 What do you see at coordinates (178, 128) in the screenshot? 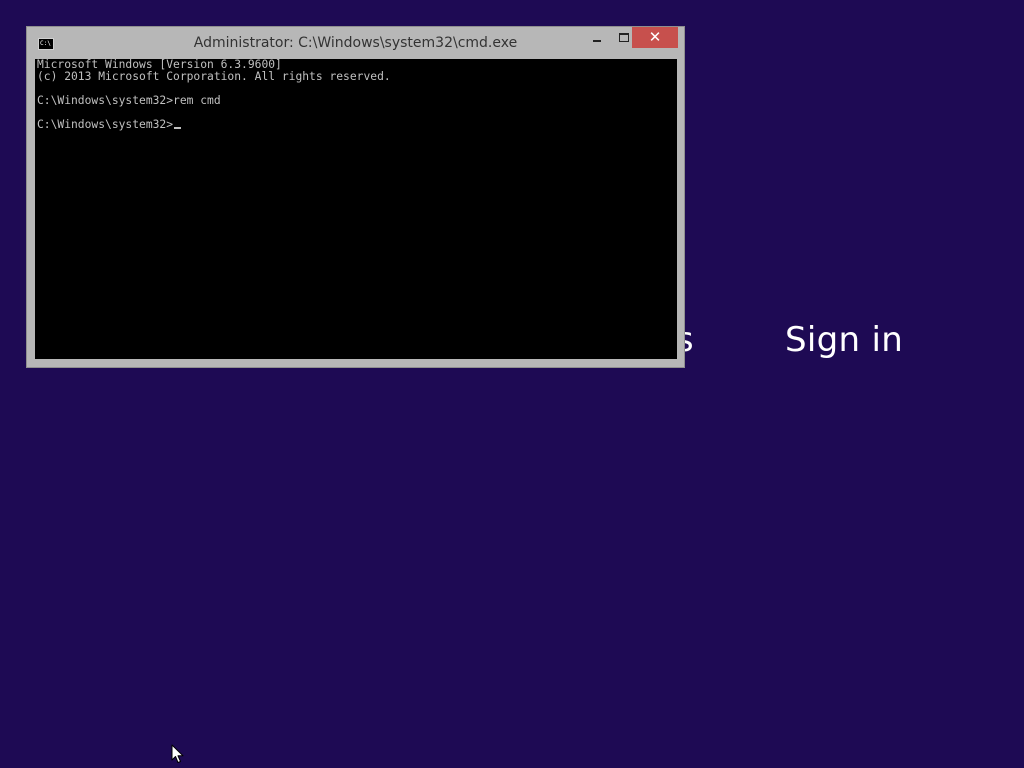
I see `text-cursor` at bounding box center [178, 128].